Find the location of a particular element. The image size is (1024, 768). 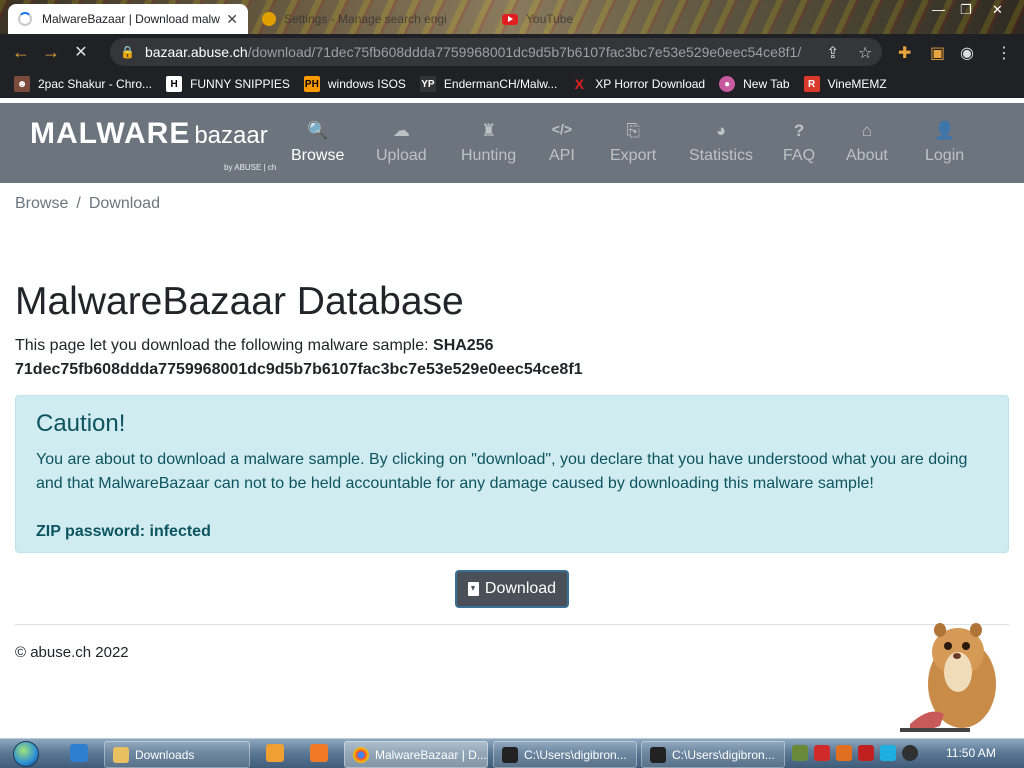

bookmark-xp-horror: X XP Horror Download is located at coordinates (638, 84).